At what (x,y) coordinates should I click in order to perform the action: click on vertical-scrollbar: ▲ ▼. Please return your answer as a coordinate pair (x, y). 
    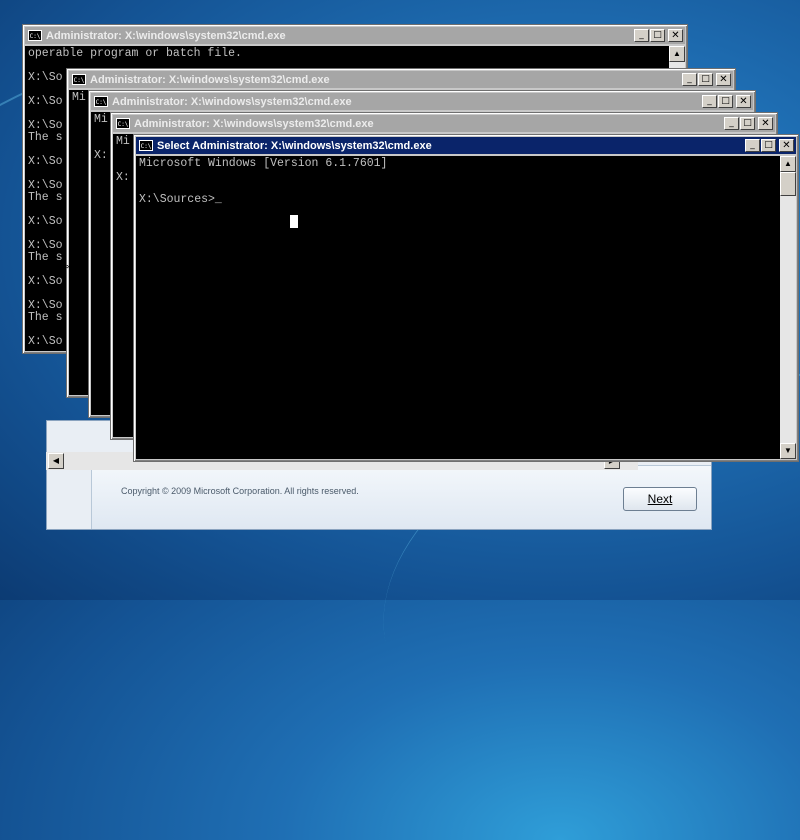
    Looking at the image, I should click on (788, 307).